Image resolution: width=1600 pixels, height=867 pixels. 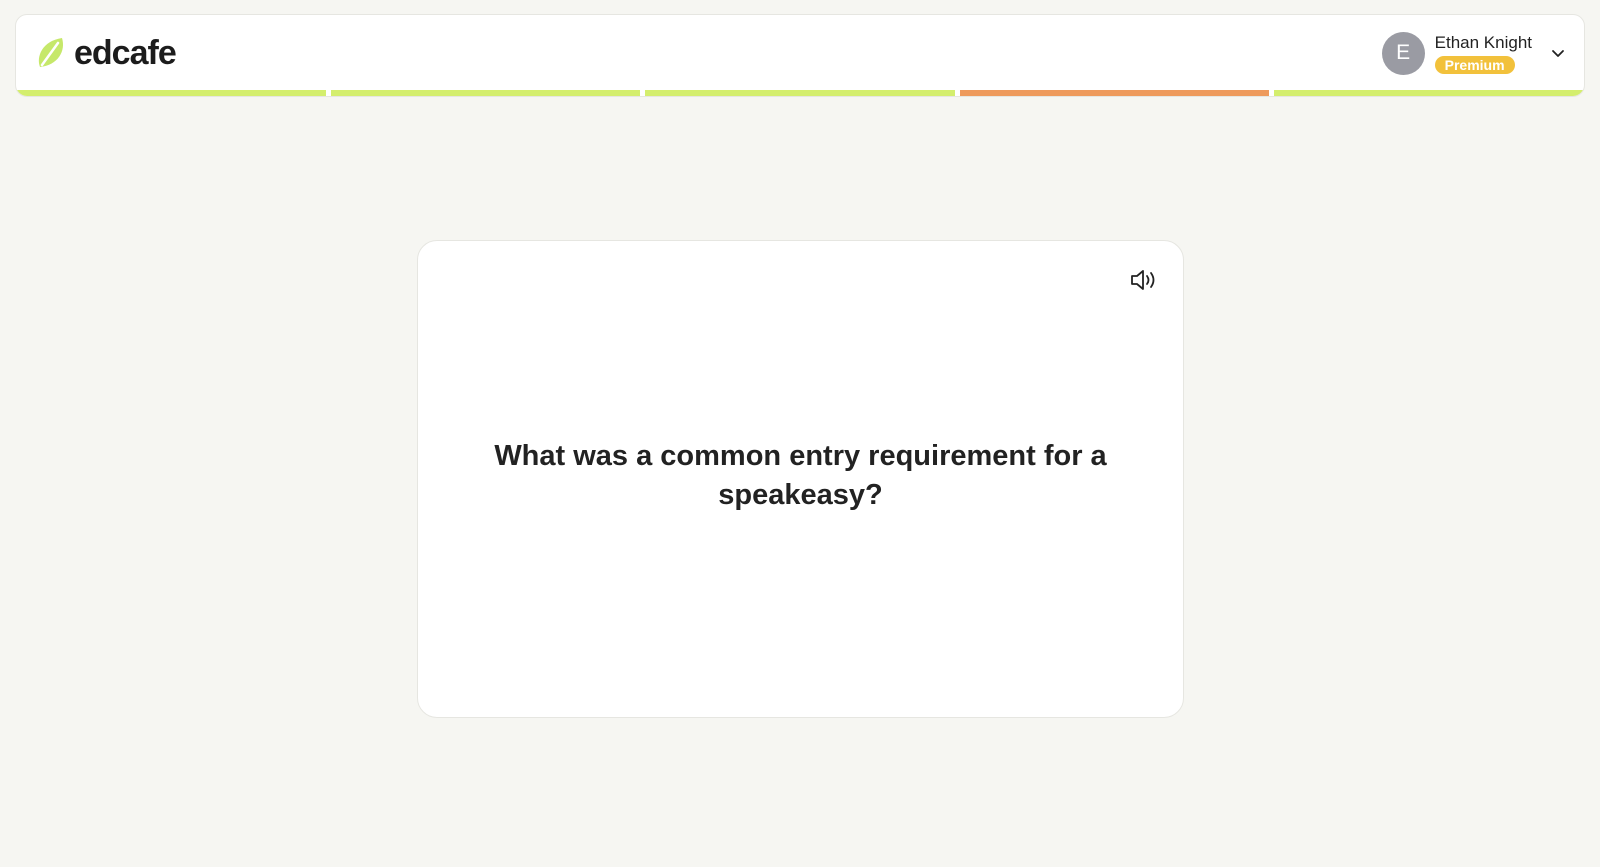 What do you see at coordinates (1474, 64) in the screenshot?
I see `plan-badge: Premium` at bounding box center [1474, 64].